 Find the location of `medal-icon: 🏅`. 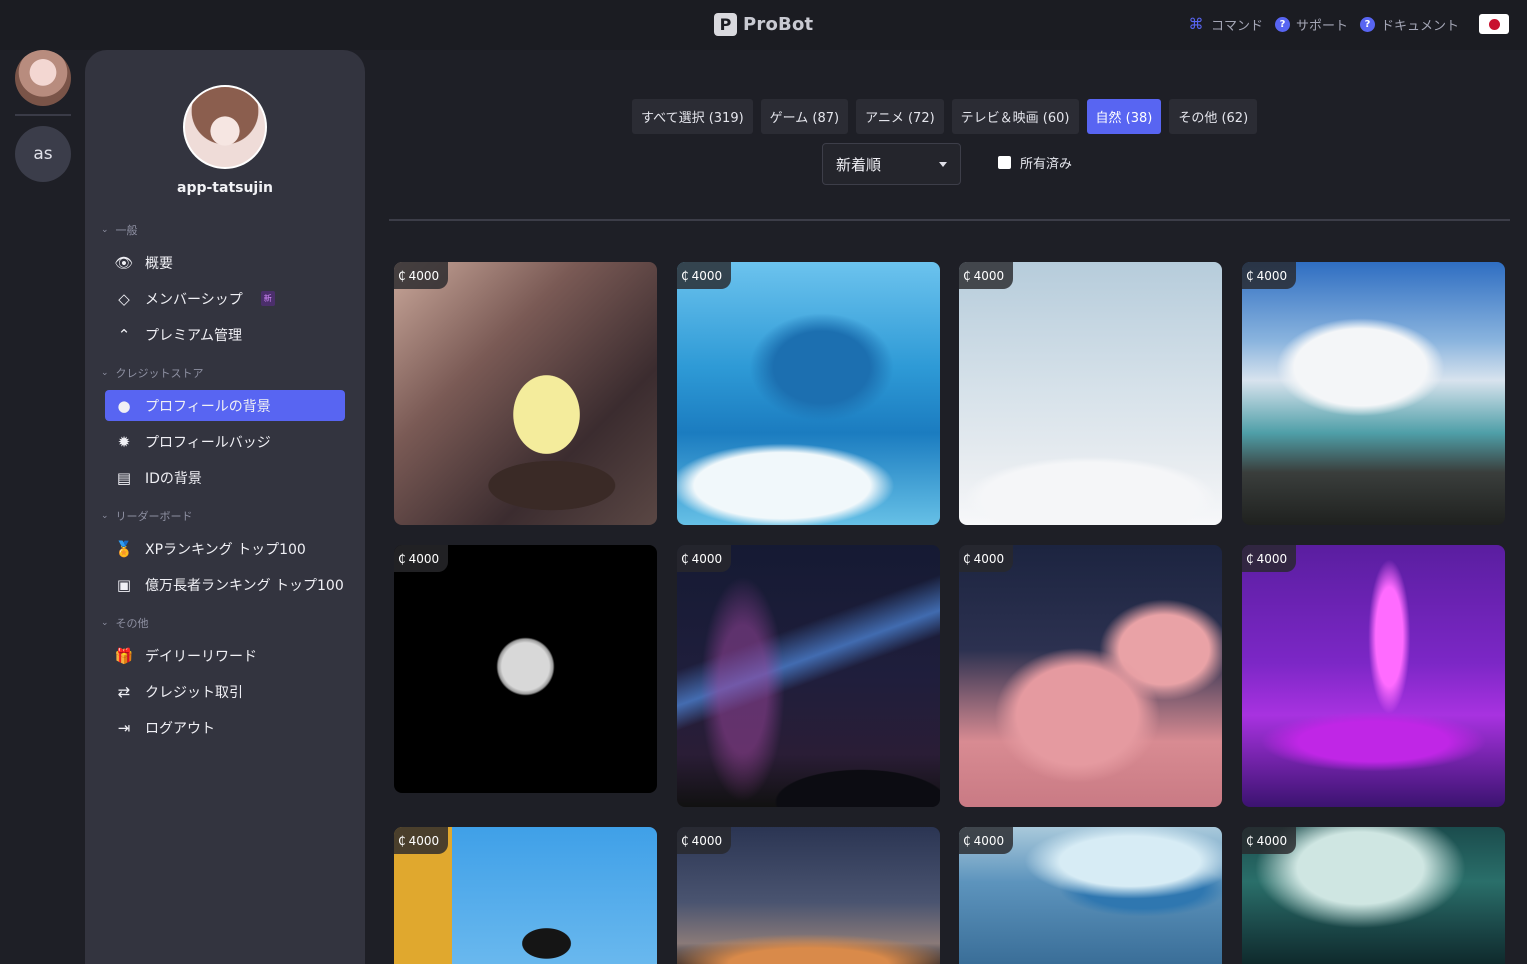

medal-icon: 🏅 is located at coordinates (124, 548).